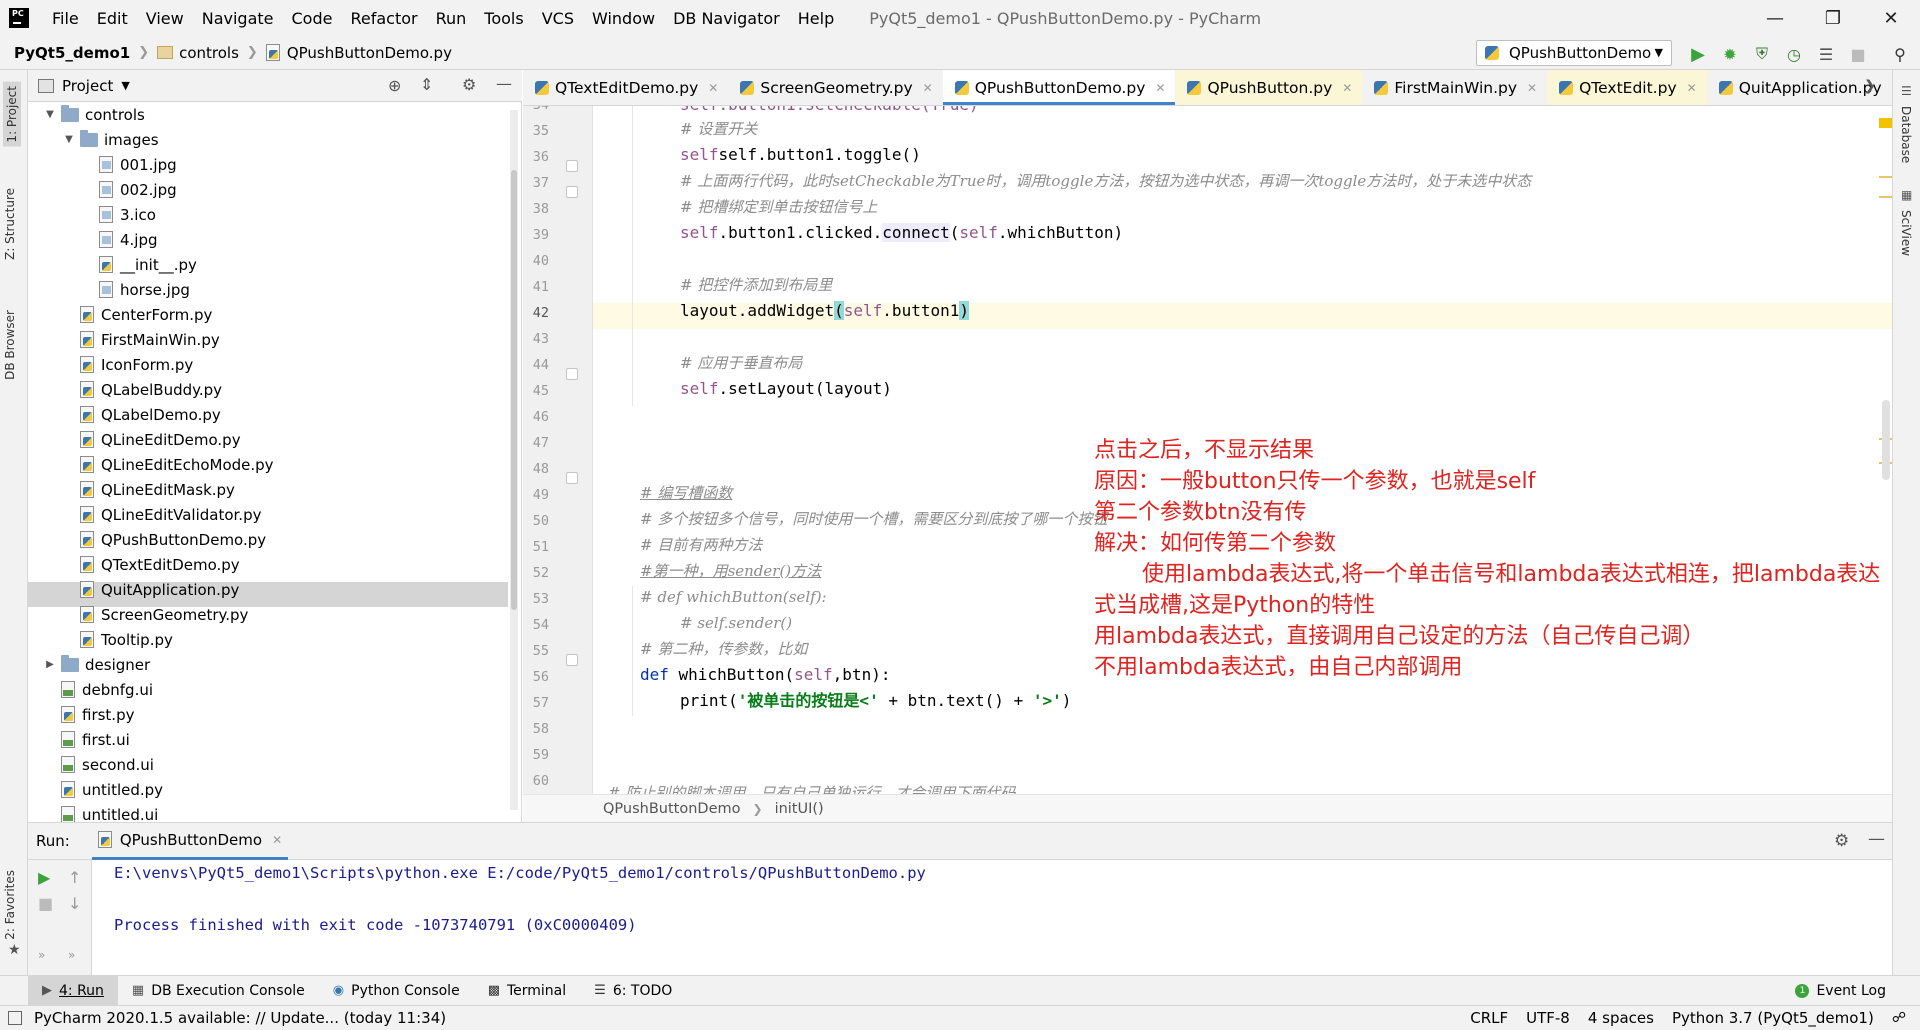  Describe the element at coordinates (129, 164) in the screenshot. I see `tree-item: 001.jpg` at that location.